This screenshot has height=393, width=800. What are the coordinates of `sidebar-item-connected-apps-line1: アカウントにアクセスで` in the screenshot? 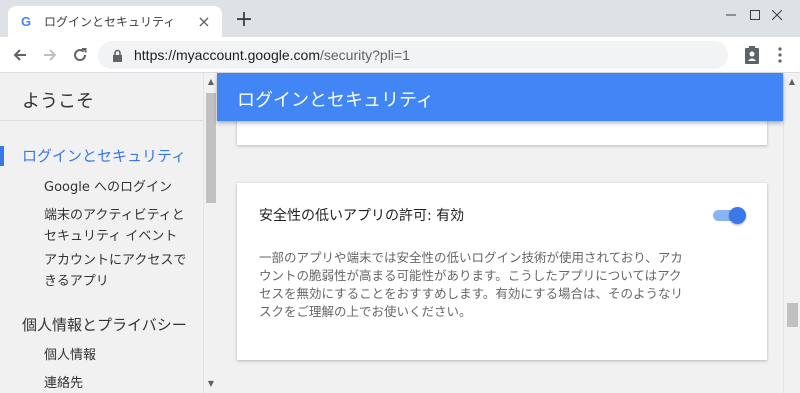 It's located at (115, 260).